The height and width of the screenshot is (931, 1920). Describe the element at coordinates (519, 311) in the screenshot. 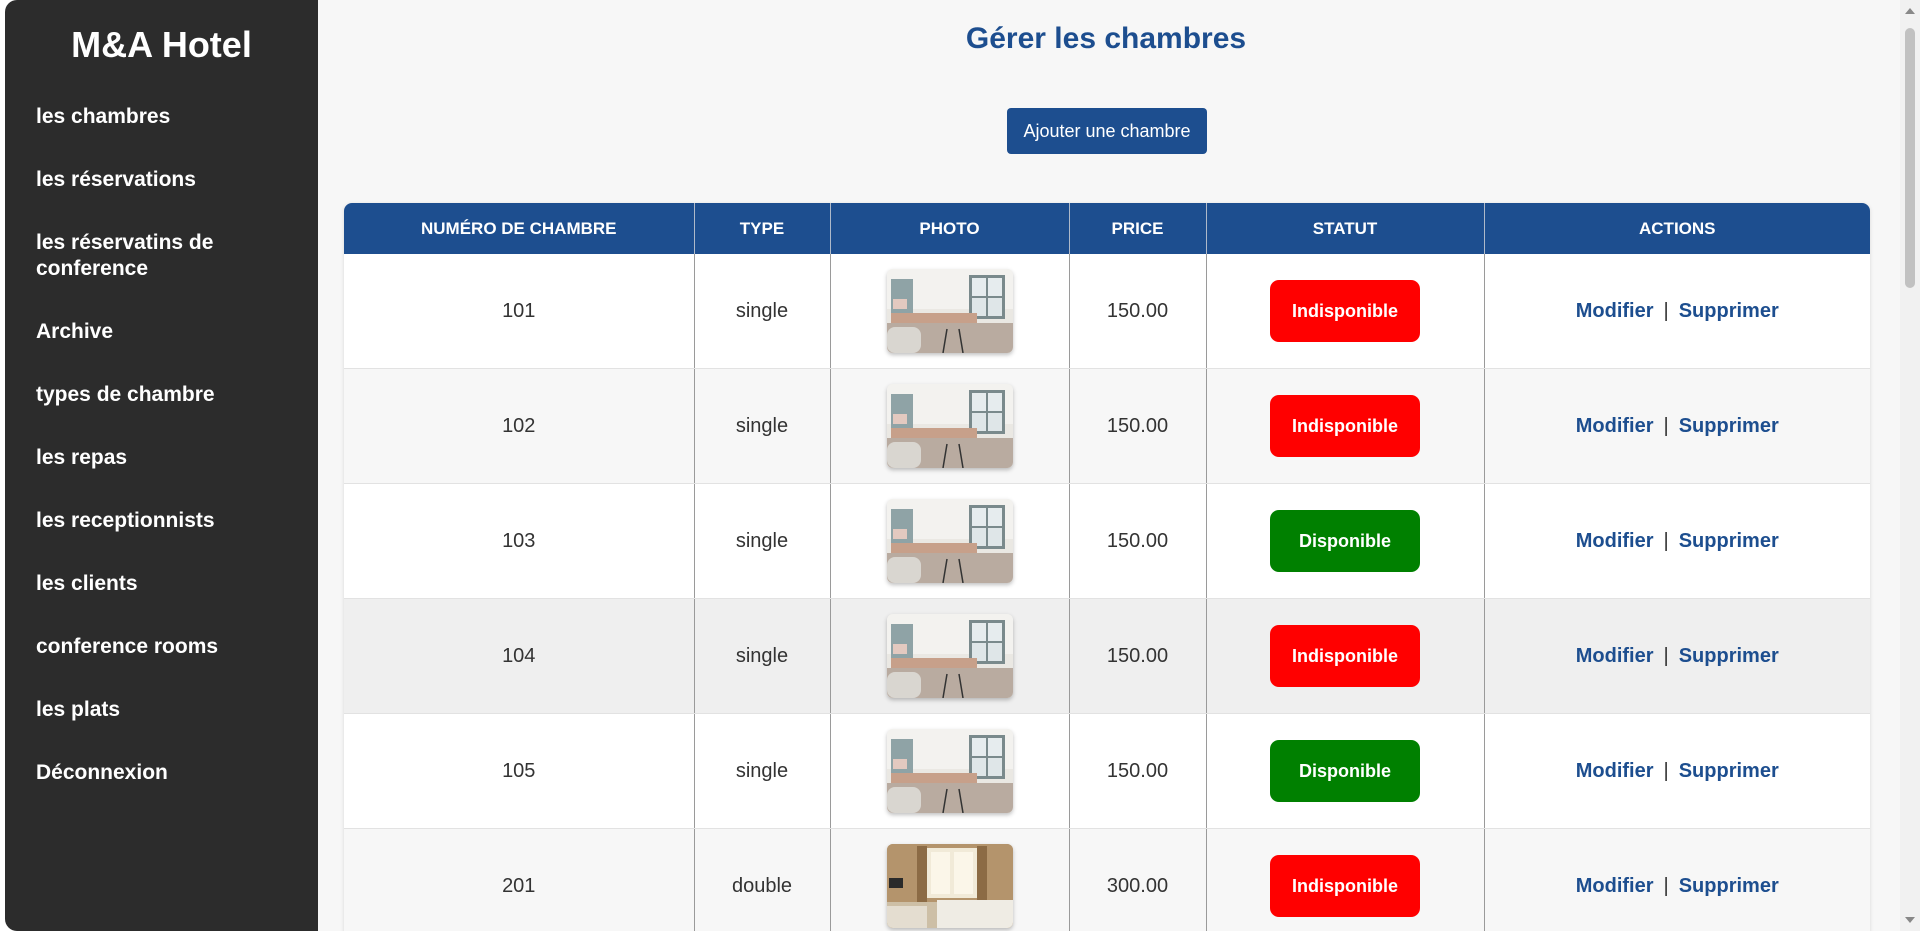

I see `cell-room-number: 101` at that location.